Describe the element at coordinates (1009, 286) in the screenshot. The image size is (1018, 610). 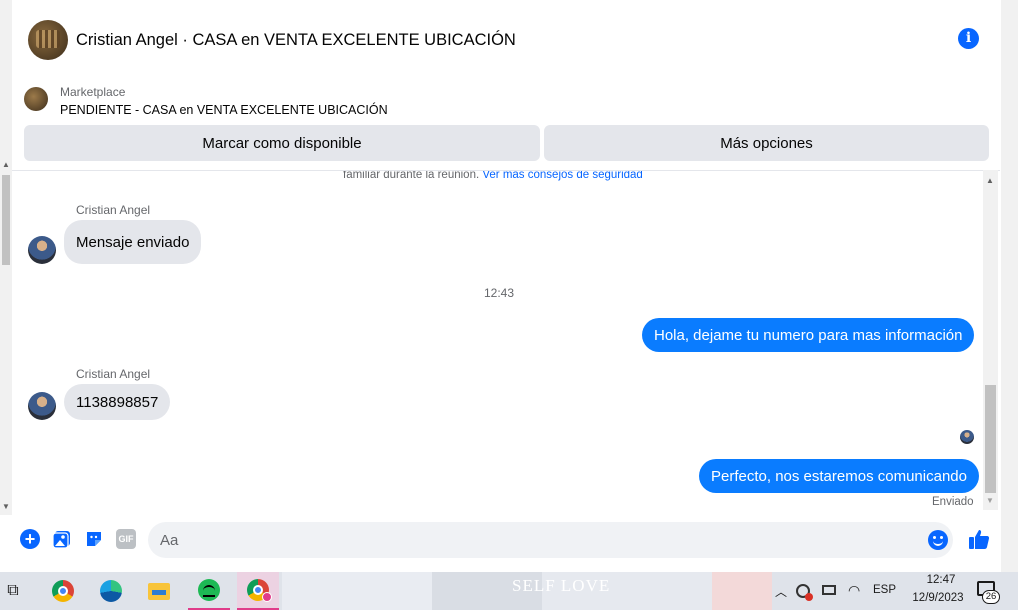
I see `page-scrollbar` at that location.